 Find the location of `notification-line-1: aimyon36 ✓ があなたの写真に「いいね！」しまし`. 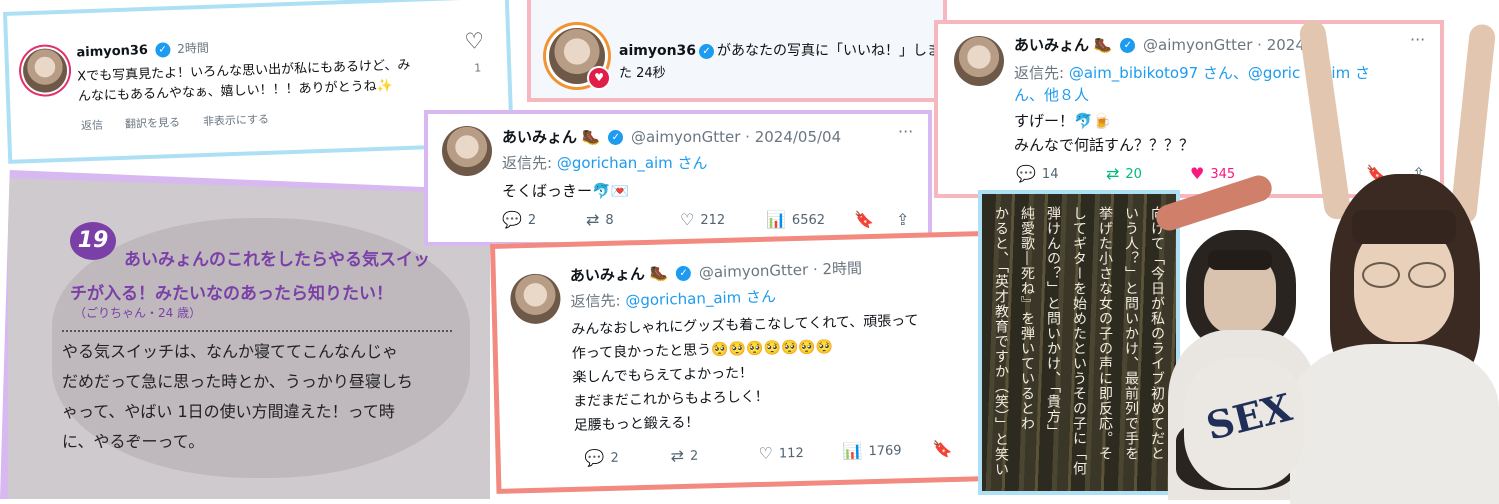

notification-line-1: aimyon36 ✓ があなたの写真に「いいね！」しまし is located at coordinates (783, 51).